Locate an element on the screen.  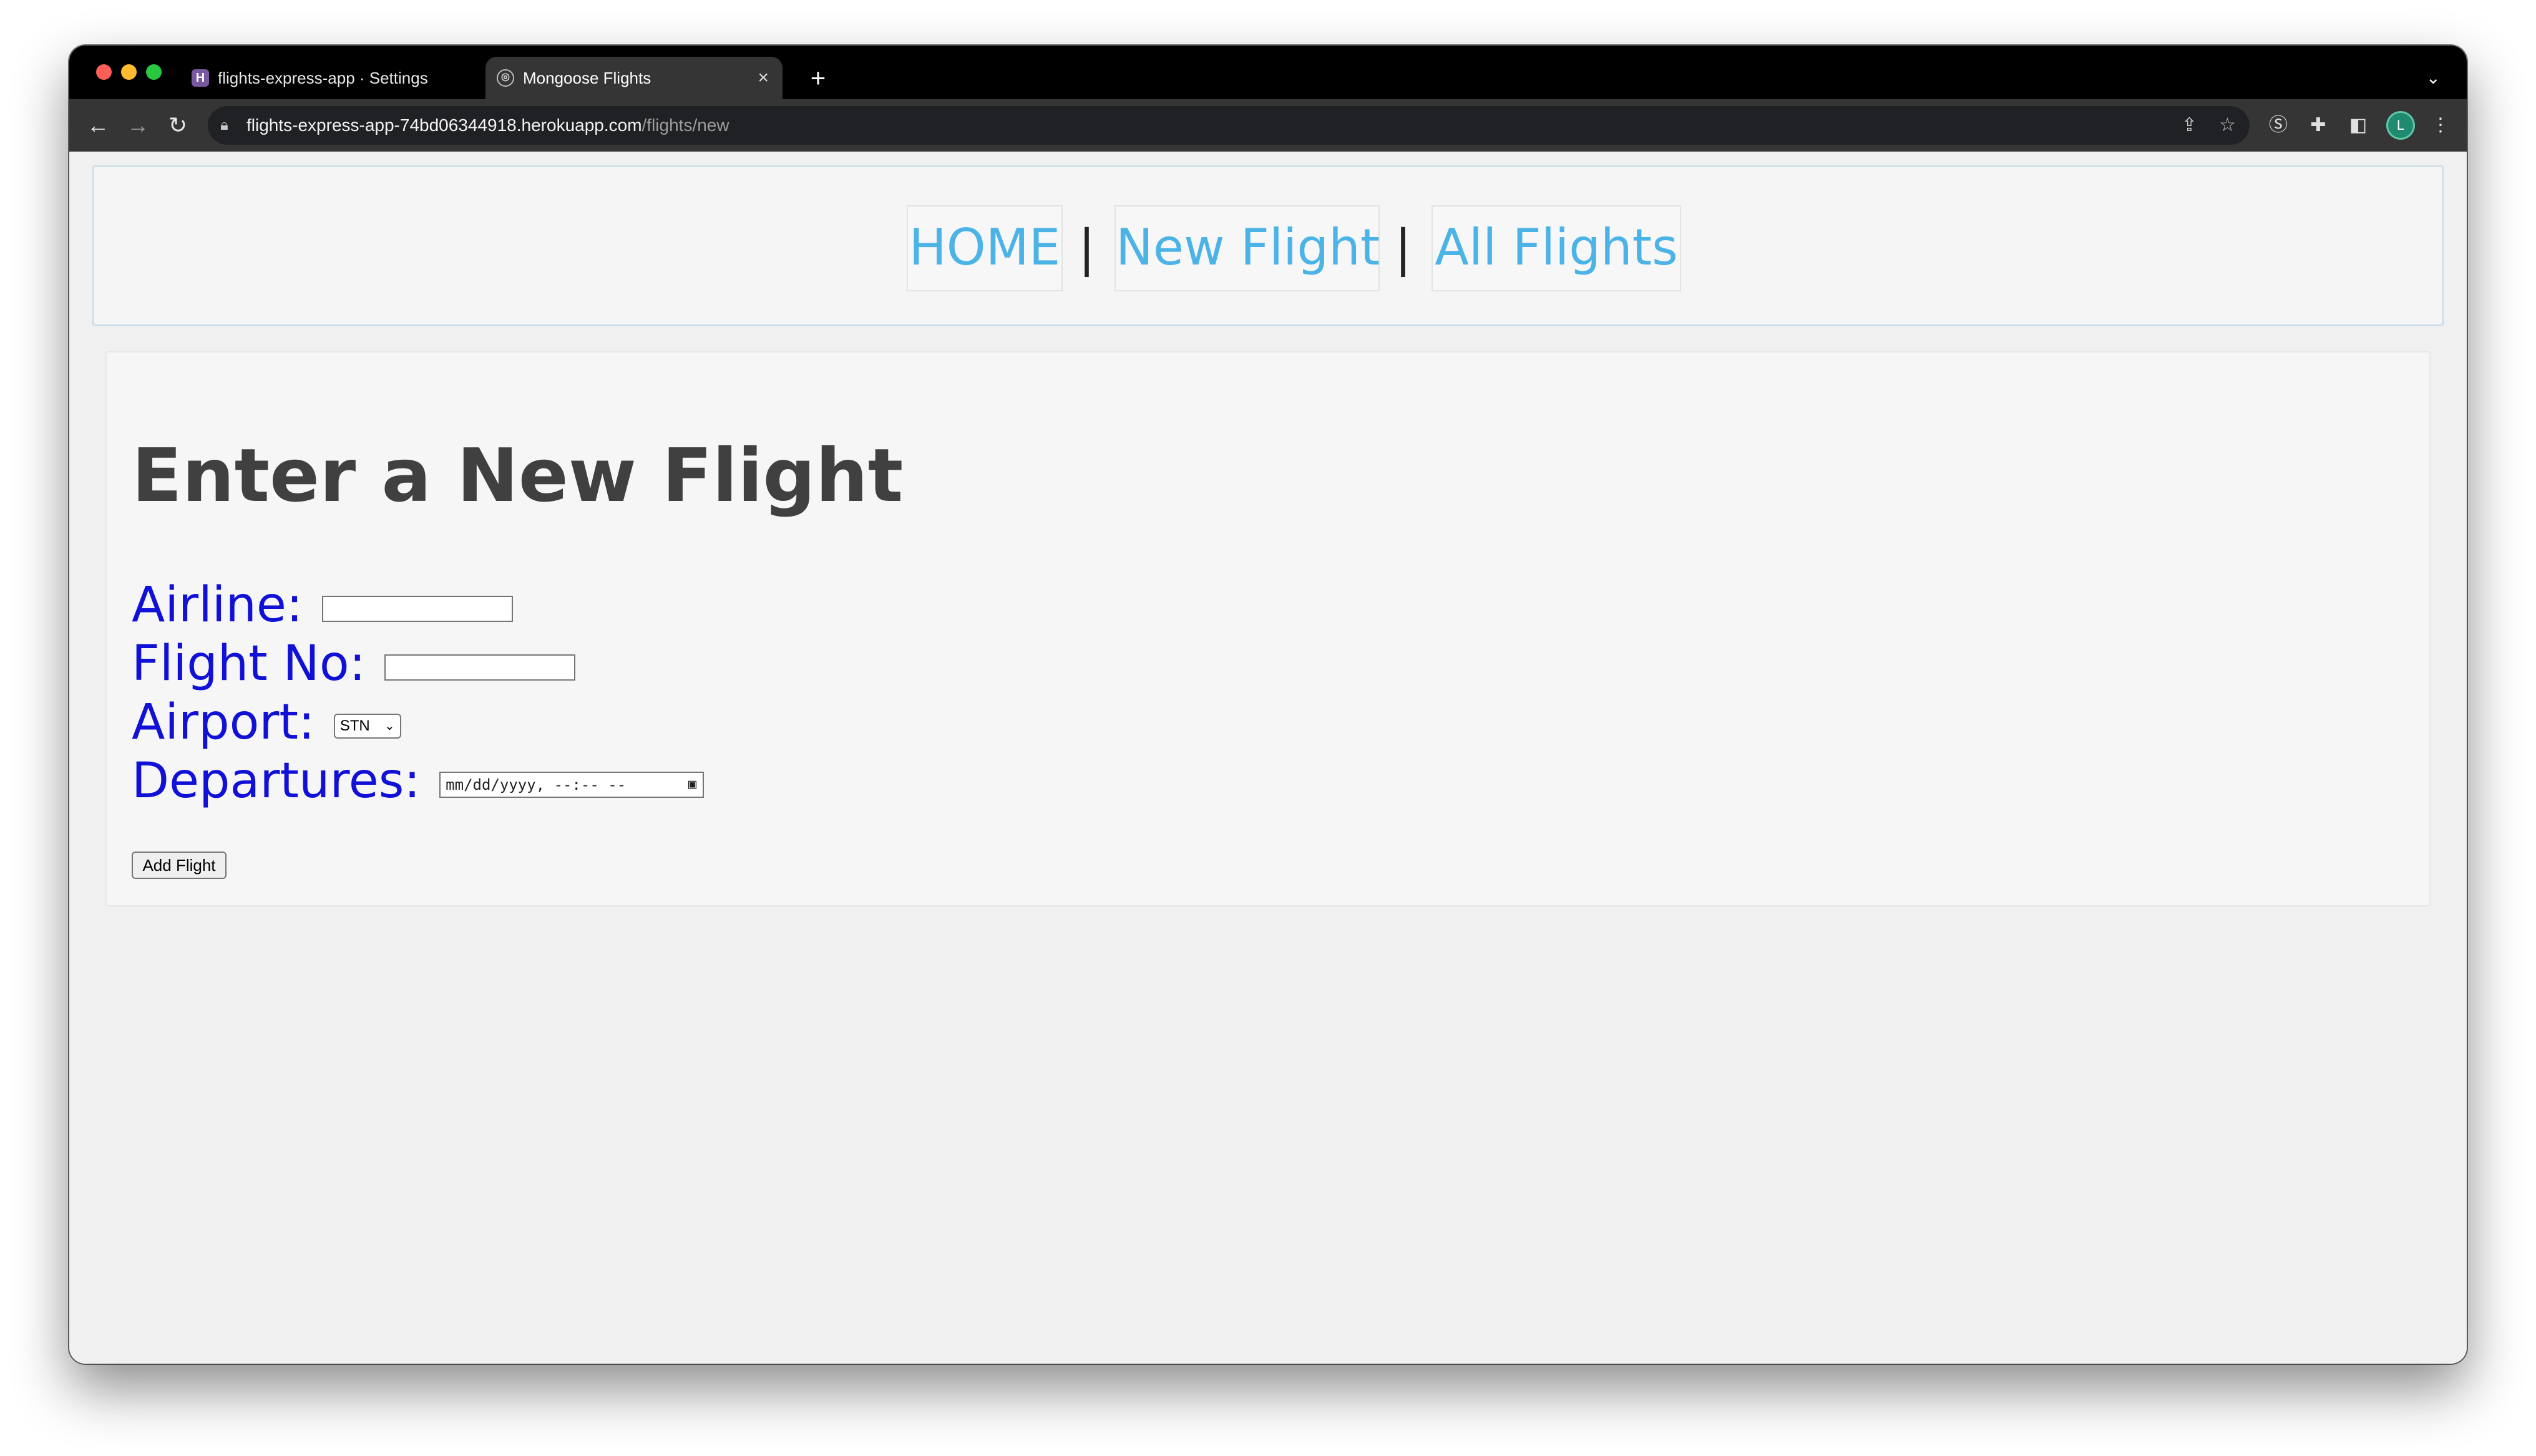
puzzle-extensions-icon: ✚ is located at coordinates (2318, 126).